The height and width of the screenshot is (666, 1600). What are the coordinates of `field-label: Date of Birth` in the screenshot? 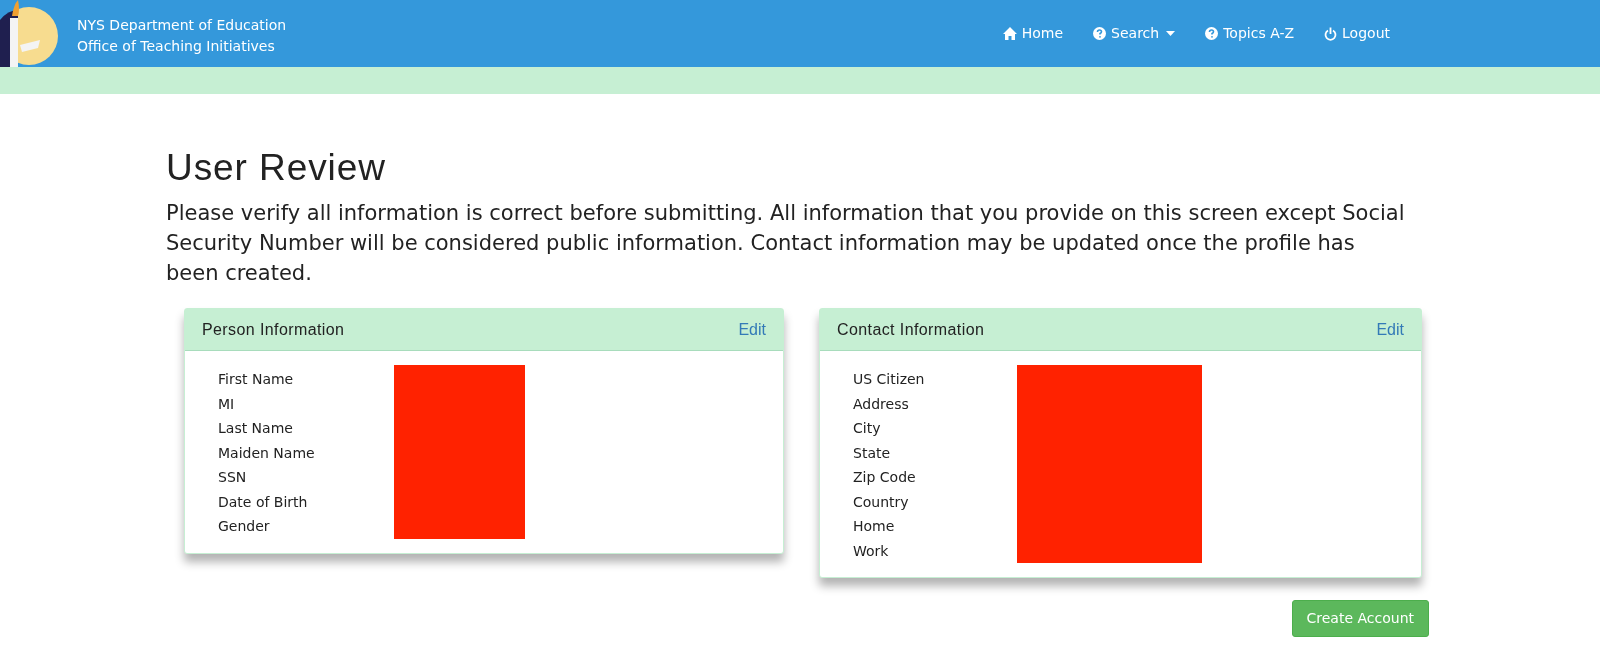 It's located at (263, 502).